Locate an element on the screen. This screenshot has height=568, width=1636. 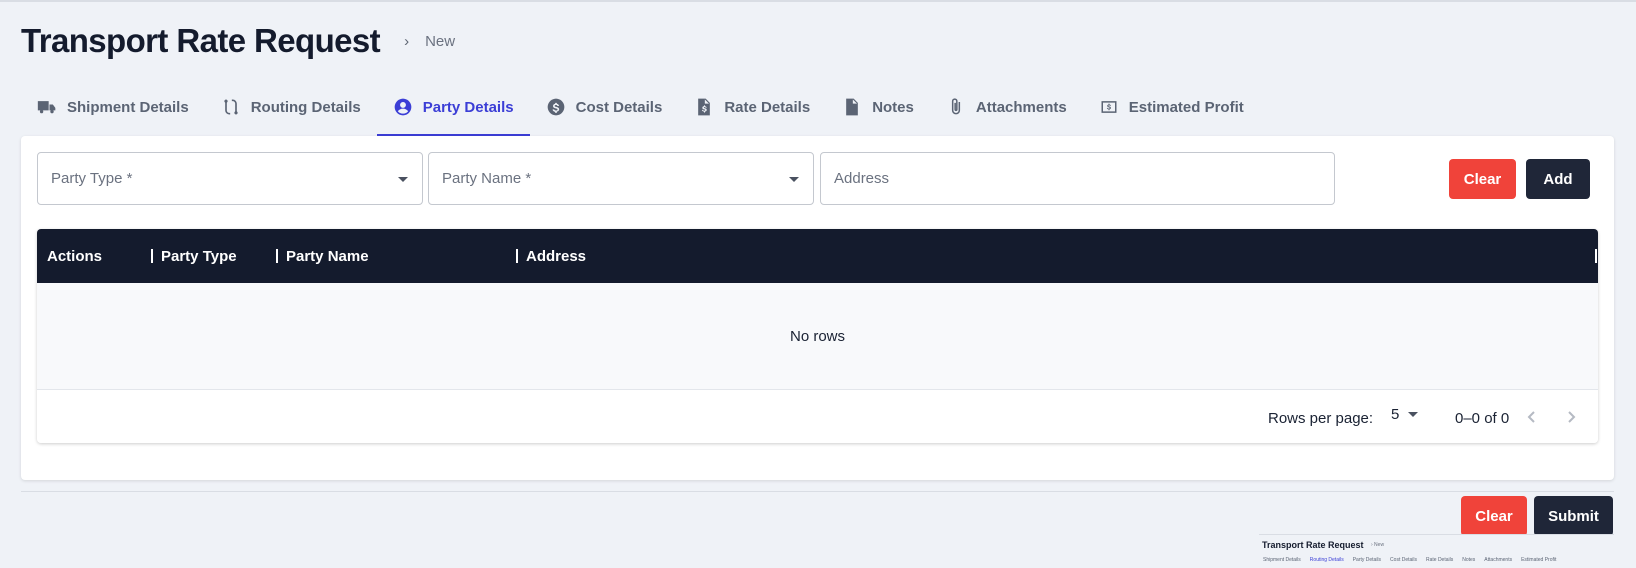
clear-form-button: Clear is located at coordinates (1494, 516).